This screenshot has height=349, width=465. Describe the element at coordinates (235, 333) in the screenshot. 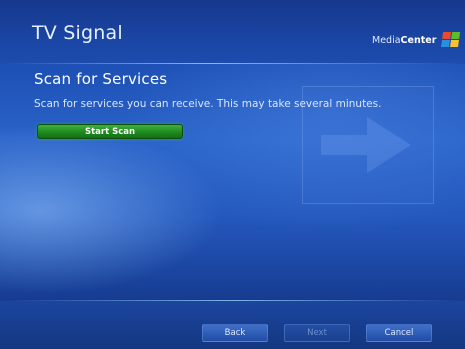

I see `back-button: Back` at that location.